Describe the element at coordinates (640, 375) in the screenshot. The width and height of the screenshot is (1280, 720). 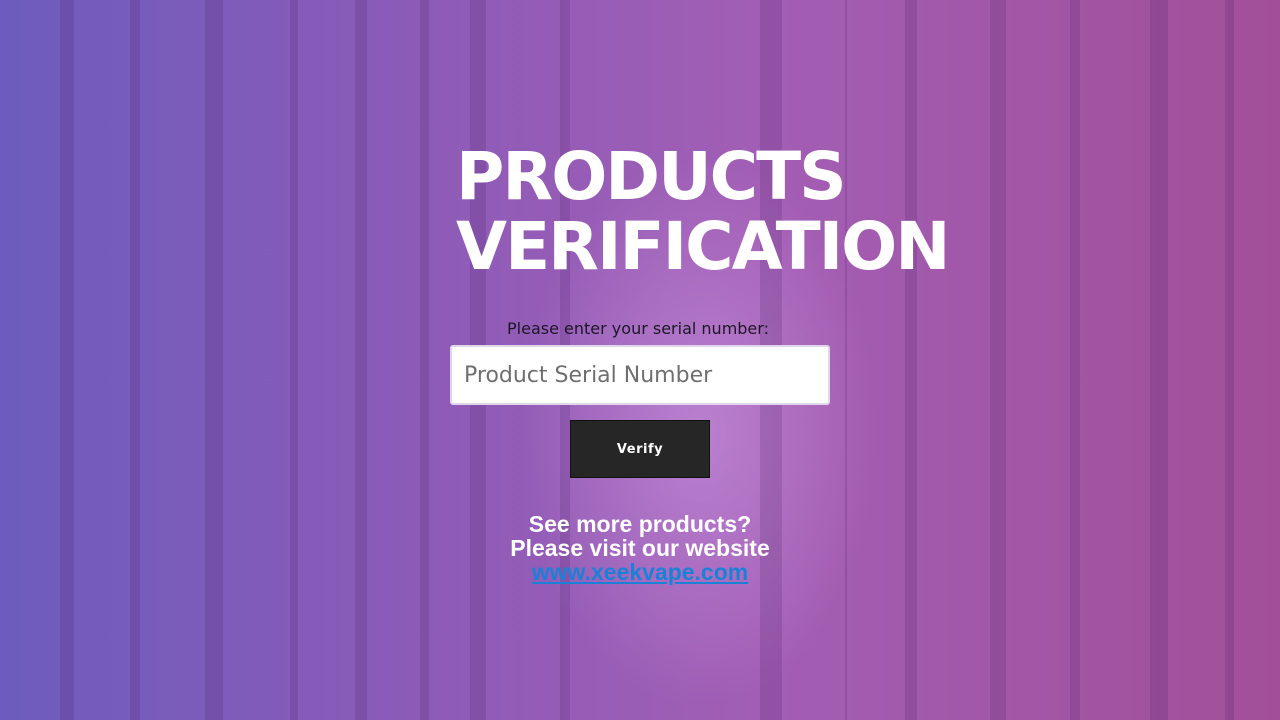
I see `serial-number-input` at that location.